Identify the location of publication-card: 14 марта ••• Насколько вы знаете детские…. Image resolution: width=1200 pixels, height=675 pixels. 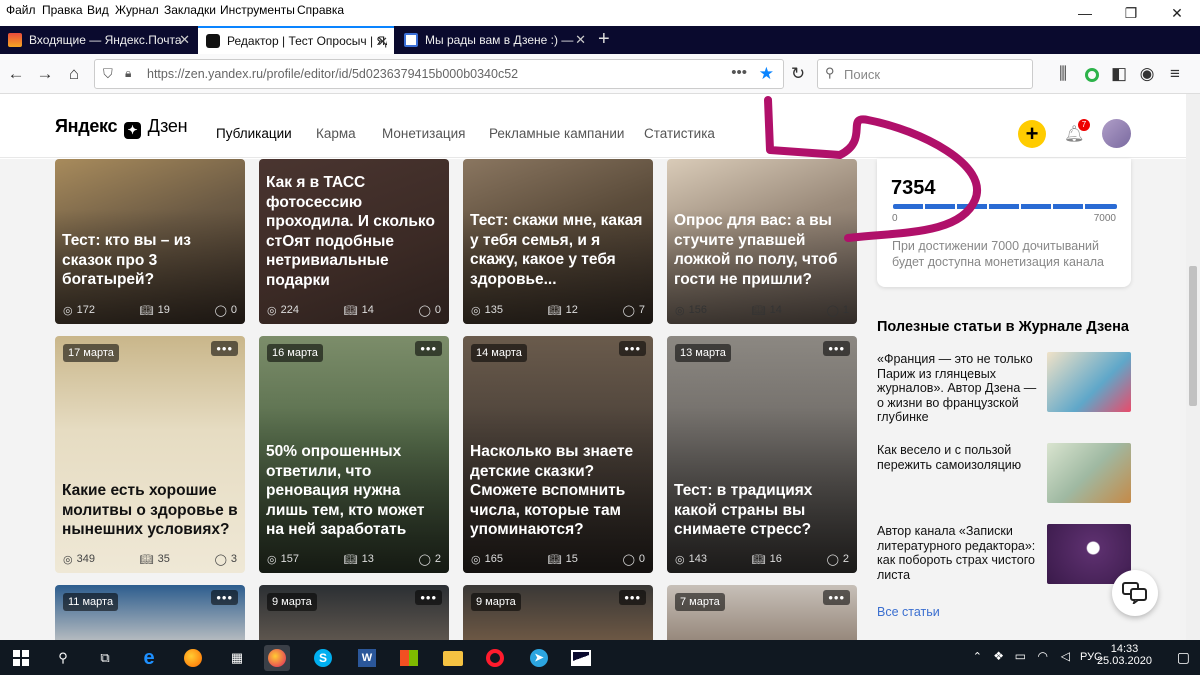
(558, 454).